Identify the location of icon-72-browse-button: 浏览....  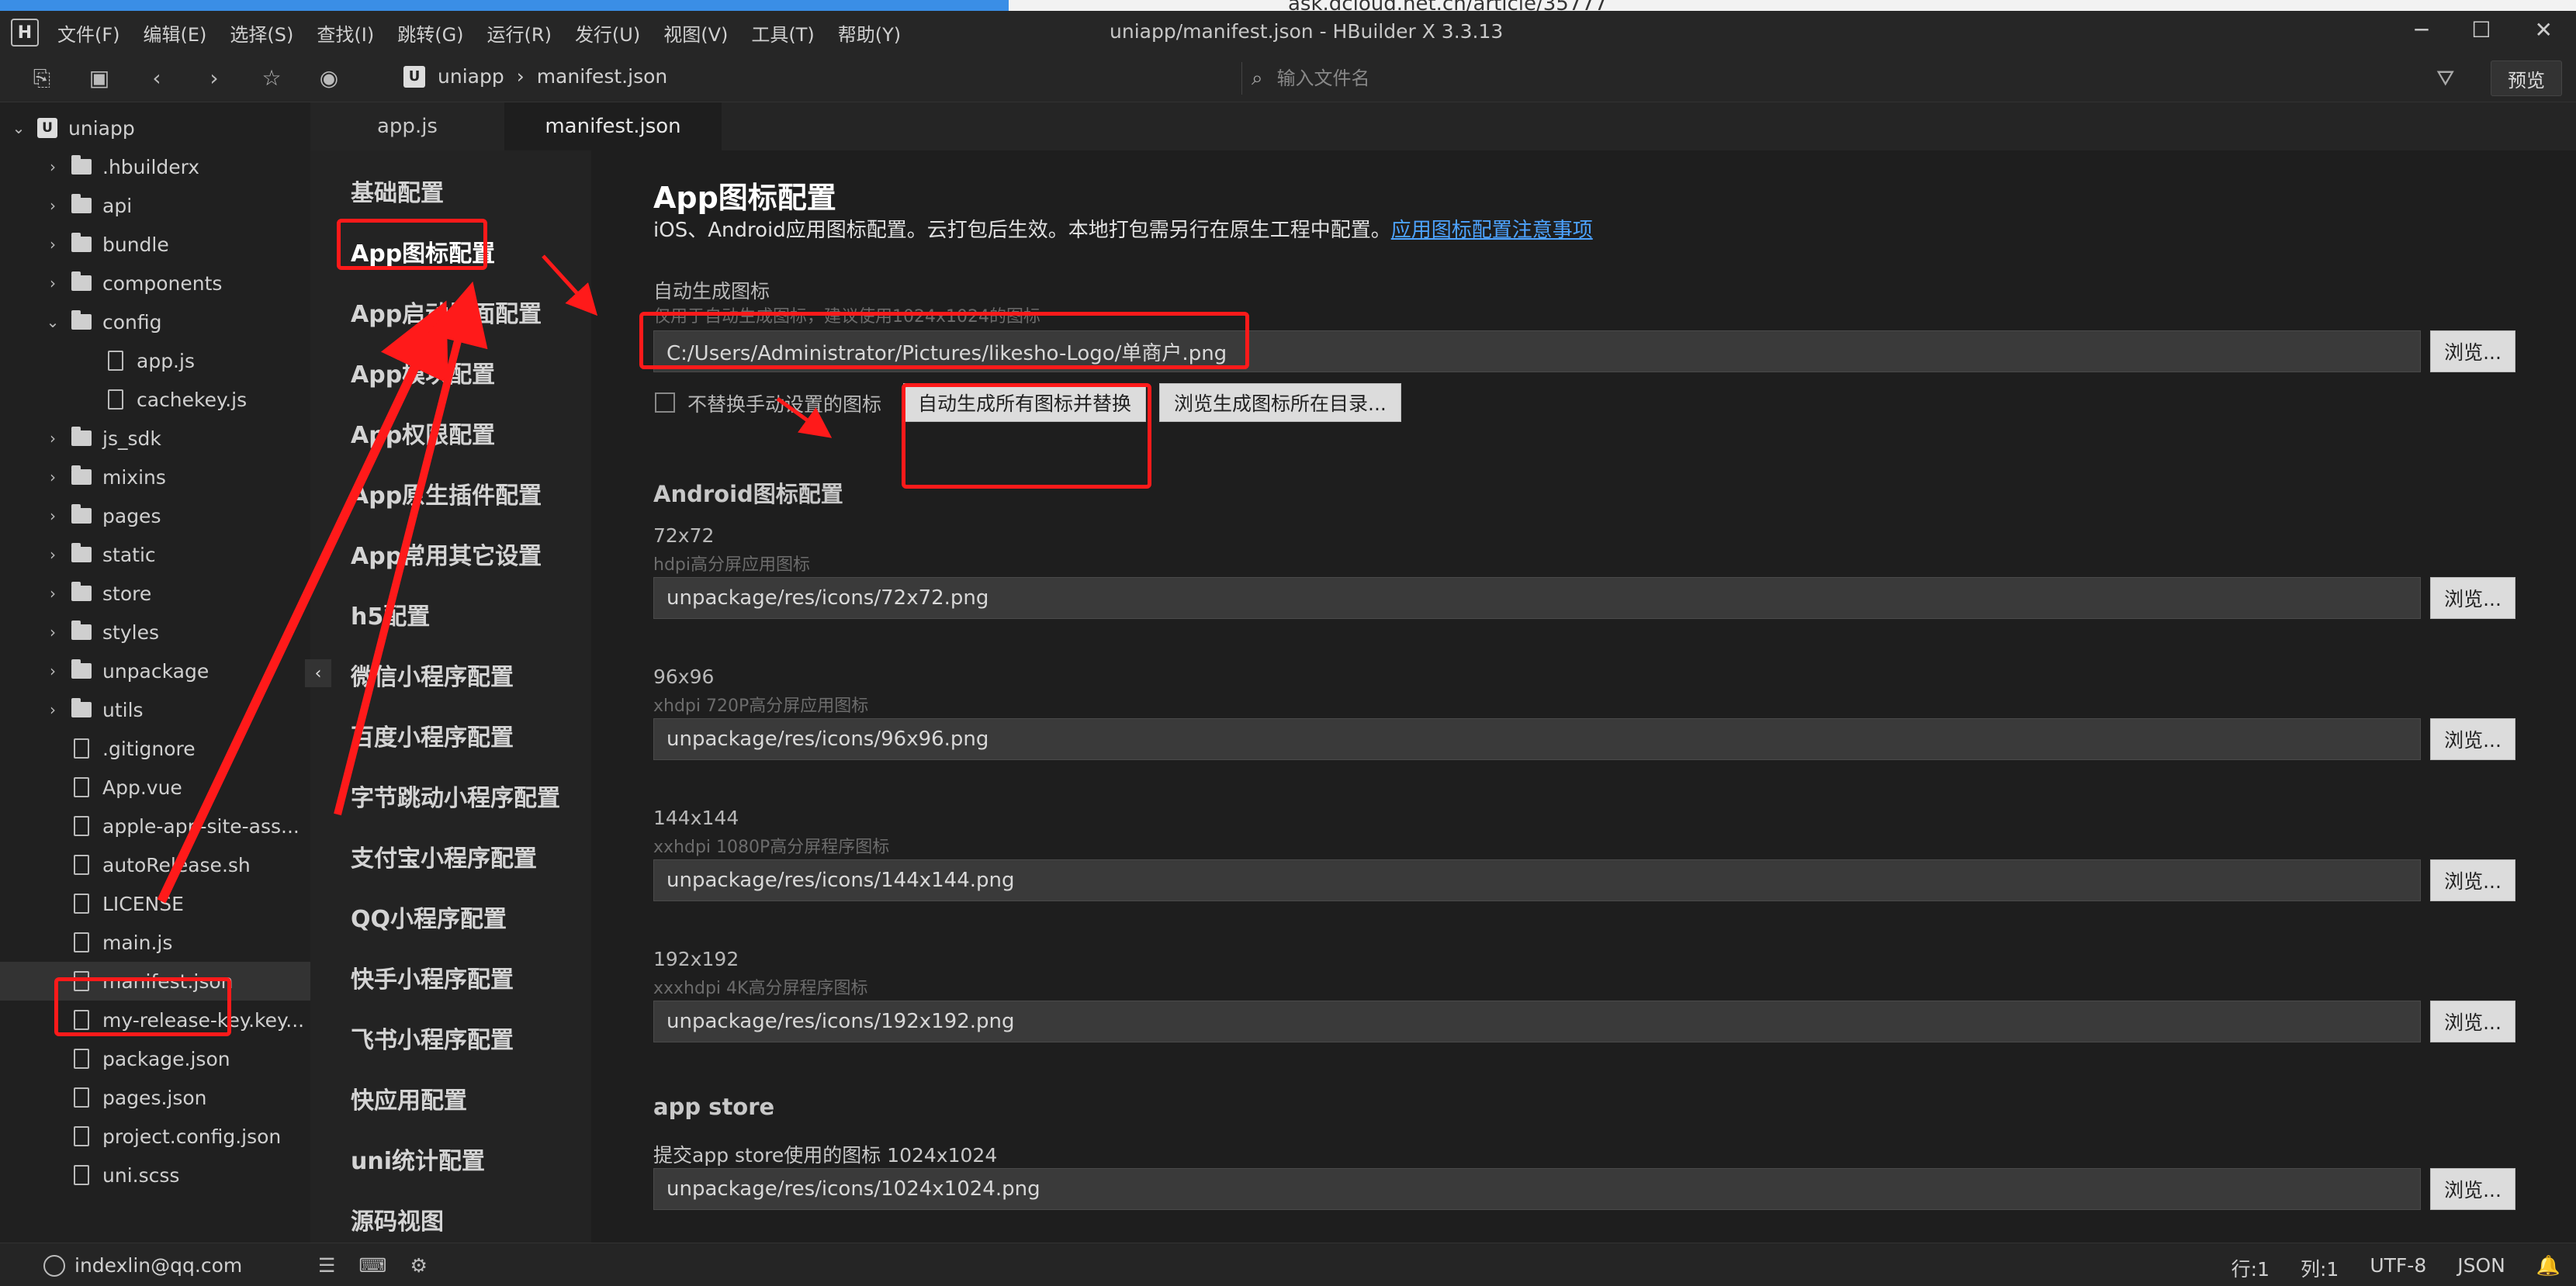
(2472, 598).